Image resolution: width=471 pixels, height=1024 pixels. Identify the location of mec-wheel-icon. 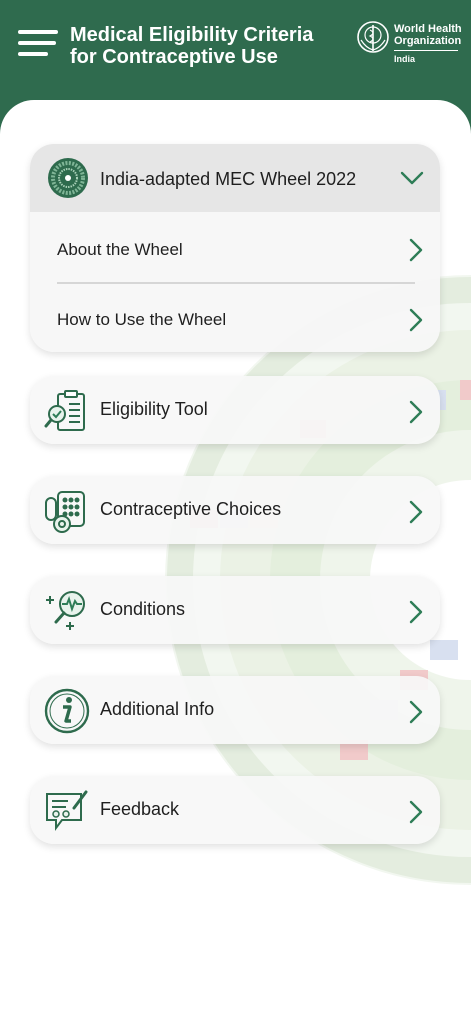
(68, 178).